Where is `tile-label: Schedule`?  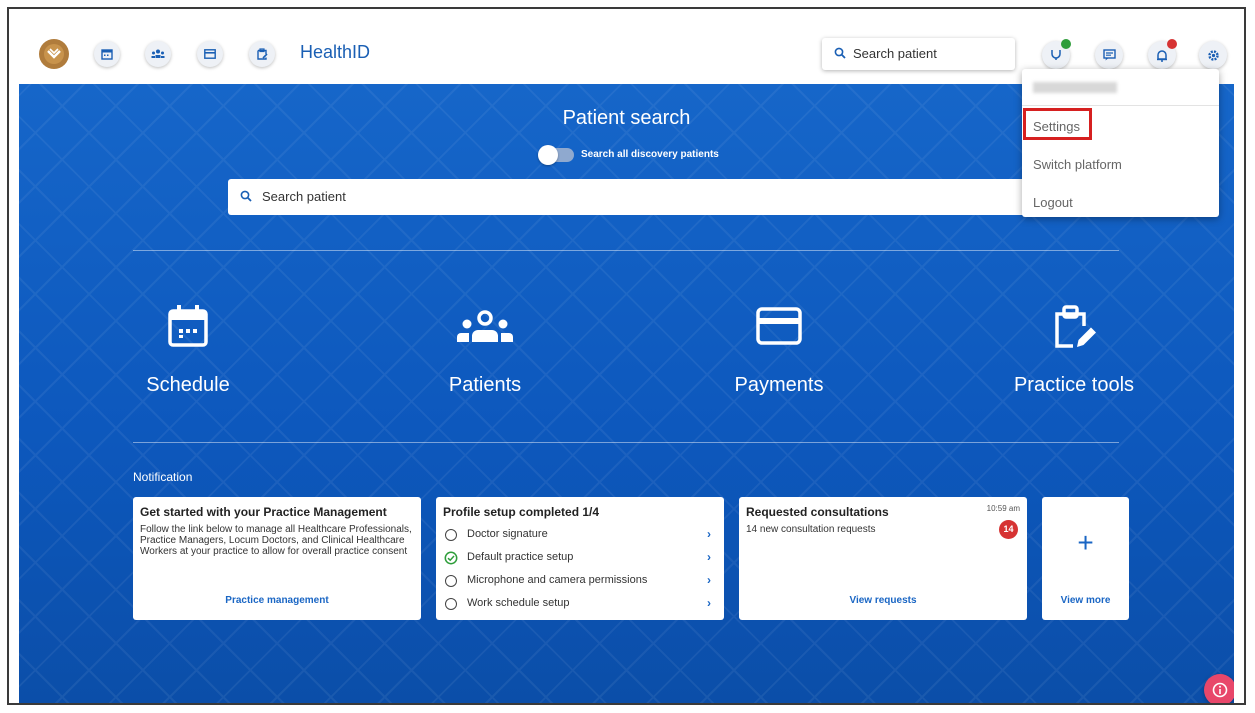
tile-label: Schedule is located at coordinates (188, 385).